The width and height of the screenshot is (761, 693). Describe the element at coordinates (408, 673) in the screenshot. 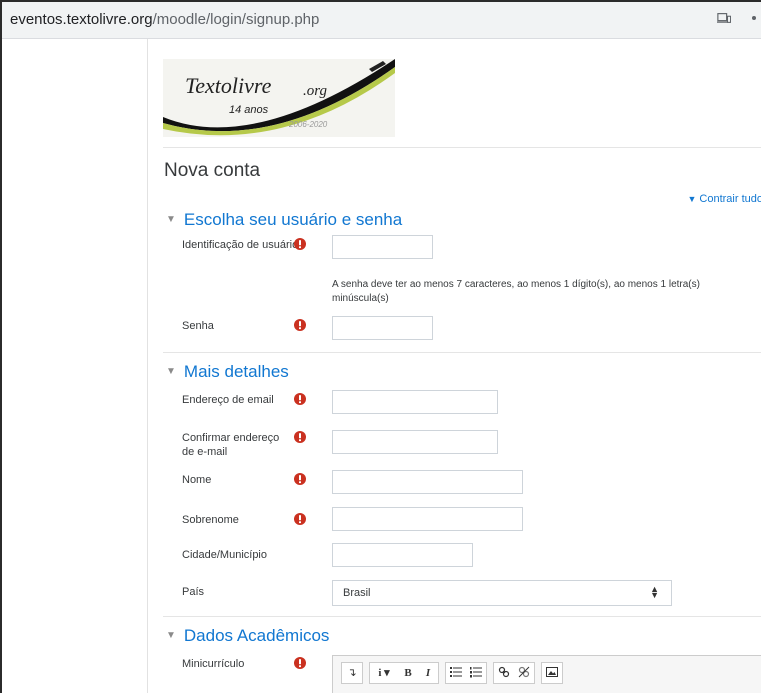

I see `bold-icon: B` at that location.